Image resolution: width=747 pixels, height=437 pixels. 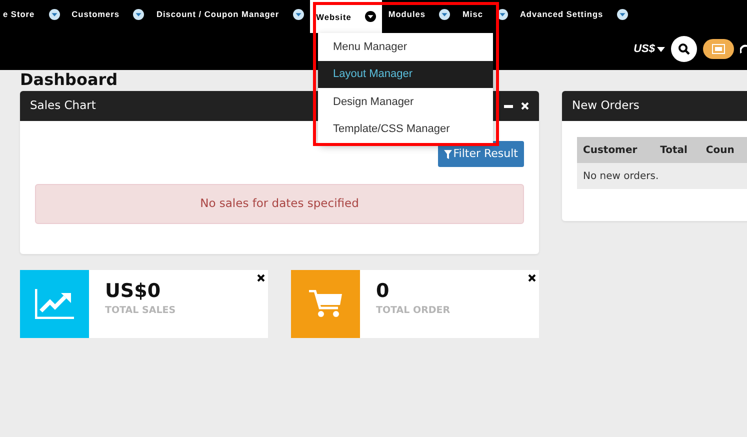 I want to click on menu-item: Layout Manager, so click(x=405, y=74).